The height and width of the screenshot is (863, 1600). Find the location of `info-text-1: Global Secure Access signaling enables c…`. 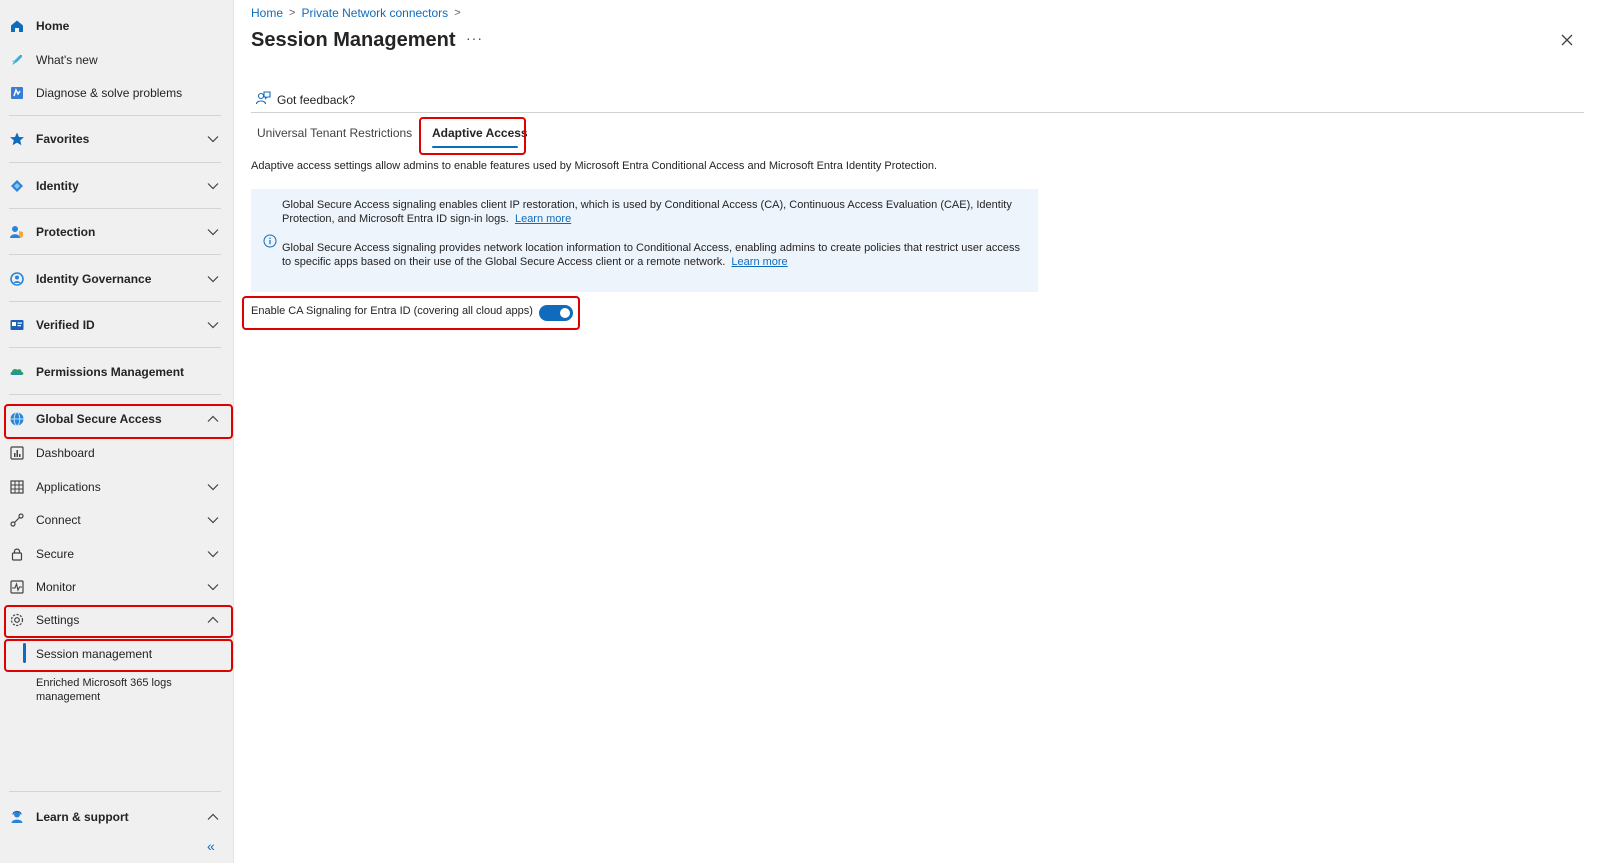

info-text-1: Global Secure Access signaling enables c… is located at coordinates (647, 212).